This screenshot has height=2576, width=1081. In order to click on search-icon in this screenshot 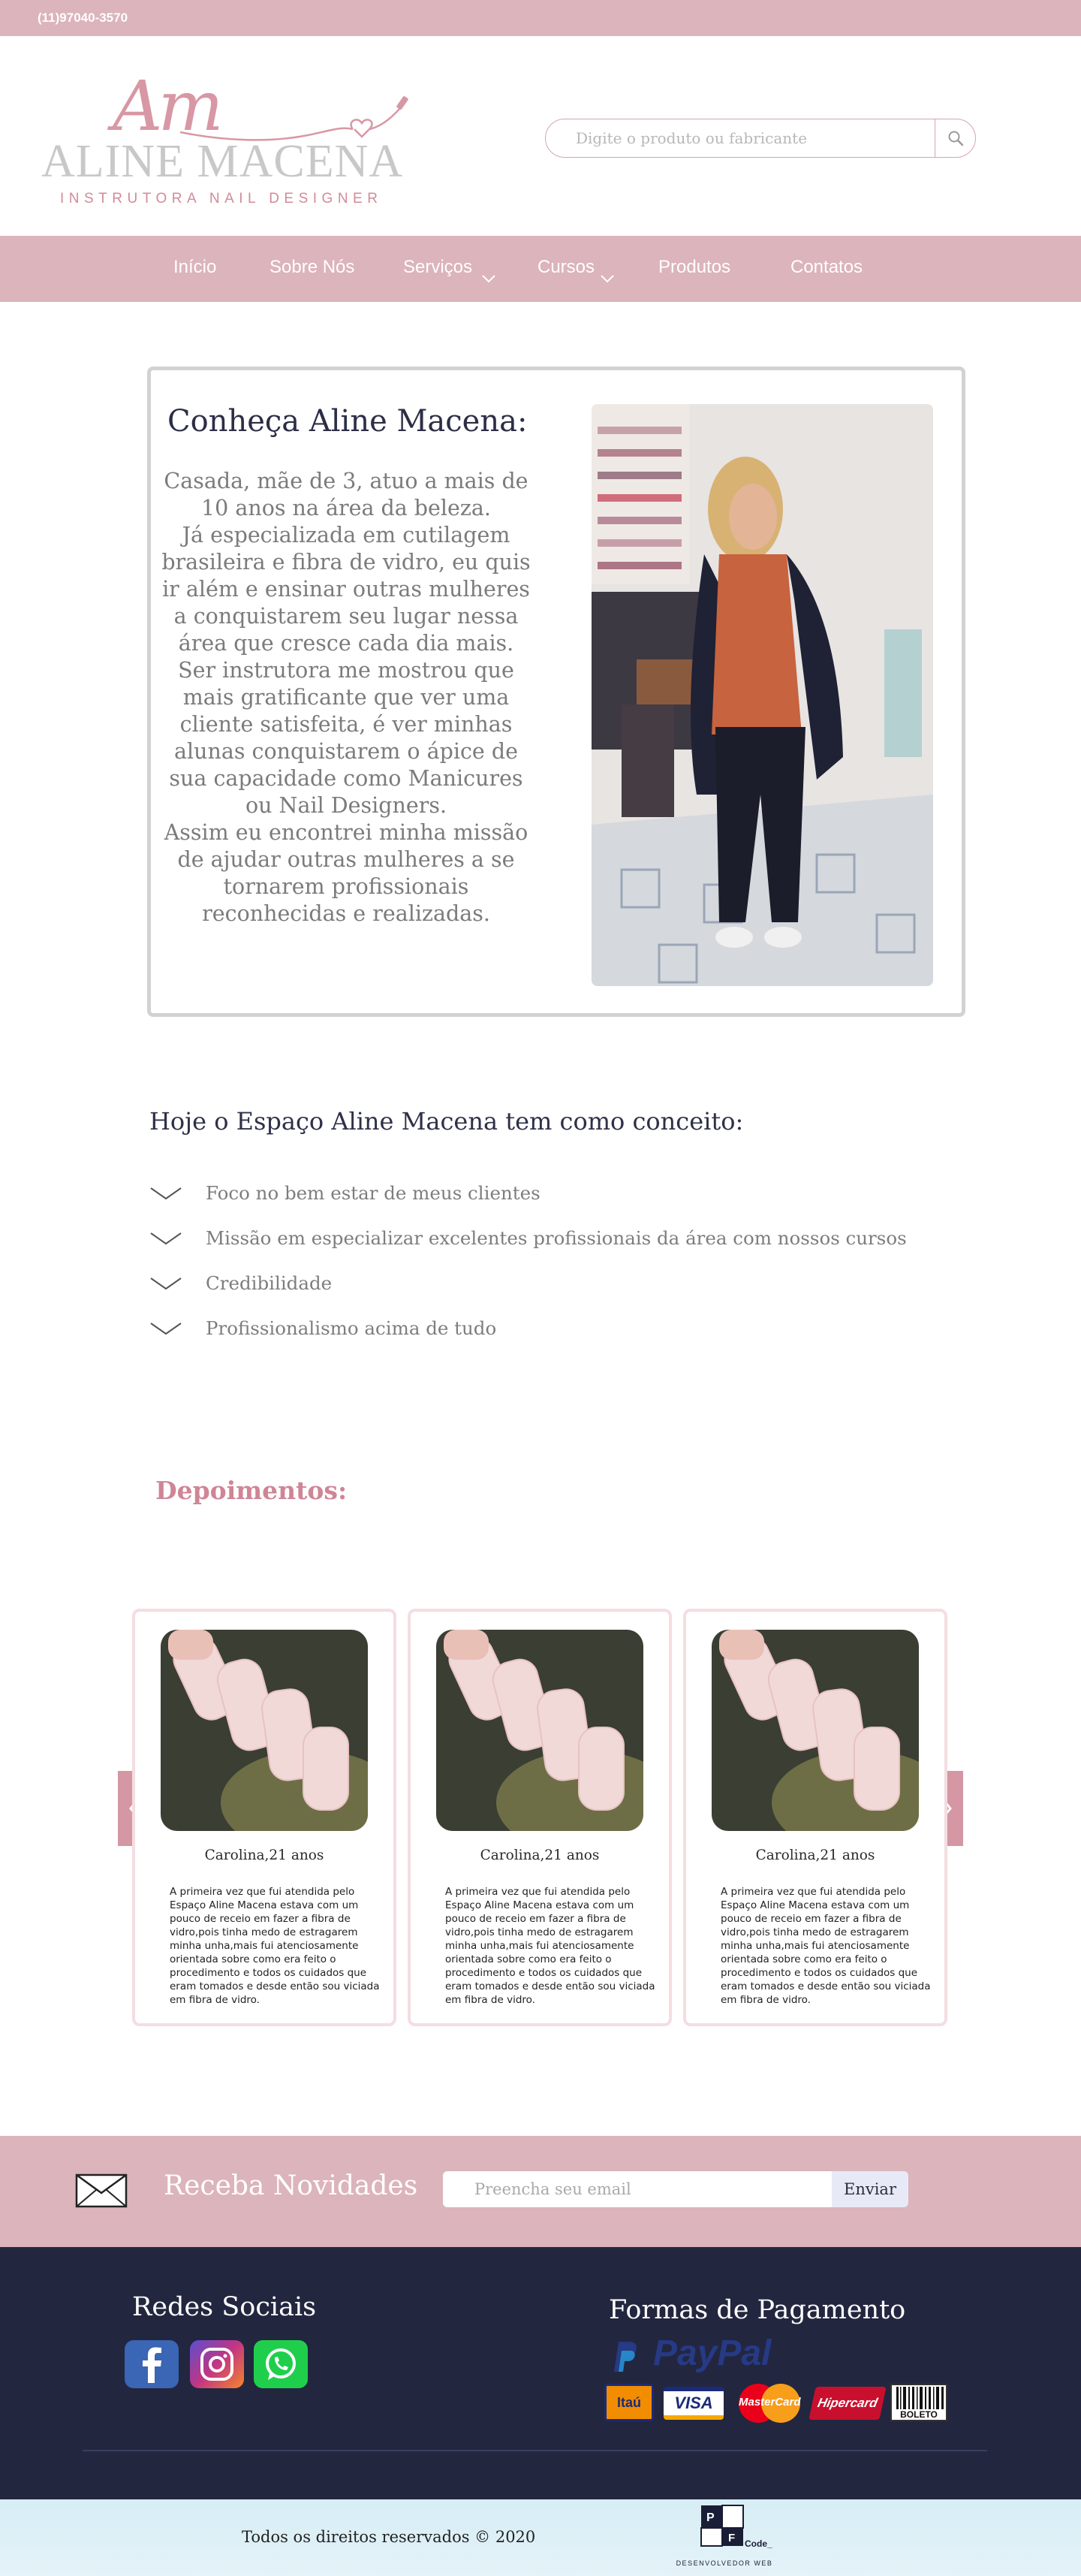, I will do `click(955, 138)`.